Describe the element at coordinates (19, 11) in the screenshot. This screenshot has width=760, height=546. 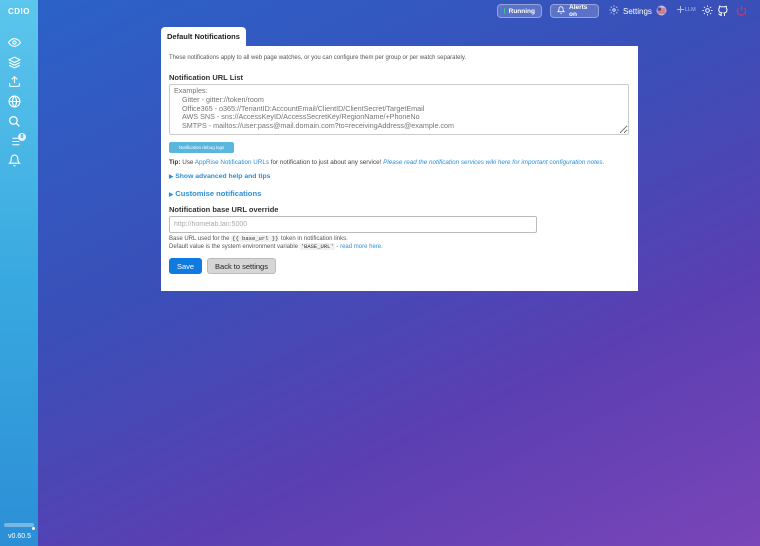
I see `app-logo: CDIO` at that location.